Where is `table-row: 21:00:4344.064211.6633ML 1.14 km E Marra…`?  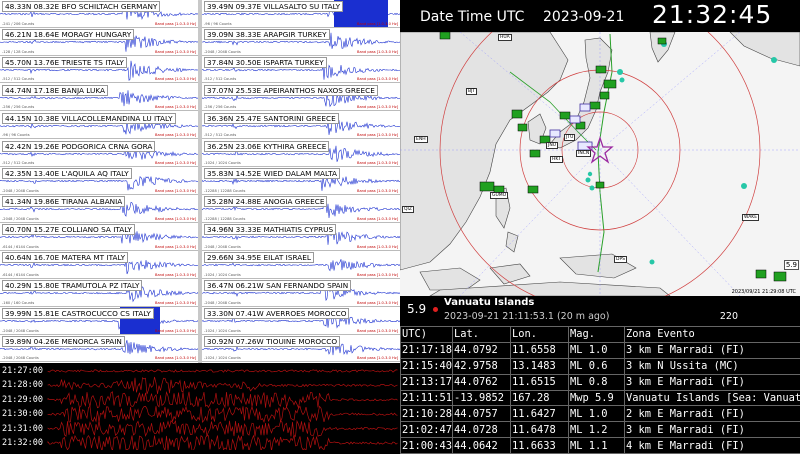
table-row: 21:00:4344.064211.6633ML 1.14 km E Marra… is located at coordinates (600, 446).